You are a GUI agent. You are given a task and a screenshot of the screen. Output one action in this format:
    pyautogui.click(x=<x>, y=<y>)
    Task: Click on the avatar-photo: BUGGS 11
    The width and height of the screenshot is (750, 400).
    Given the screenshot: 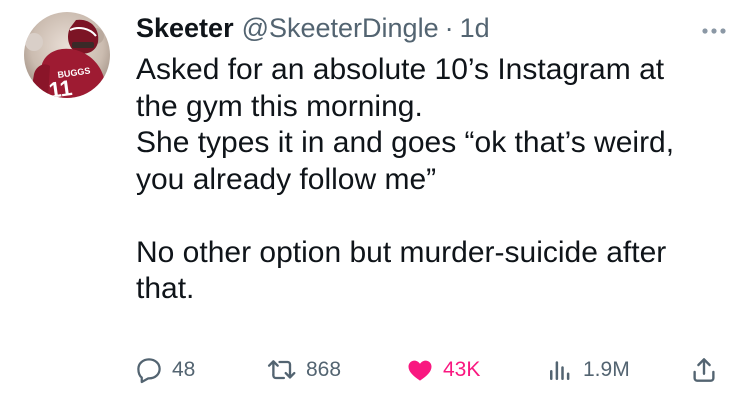 What is the action you would take?
    pyautogui.click(x=67, y=55)
    